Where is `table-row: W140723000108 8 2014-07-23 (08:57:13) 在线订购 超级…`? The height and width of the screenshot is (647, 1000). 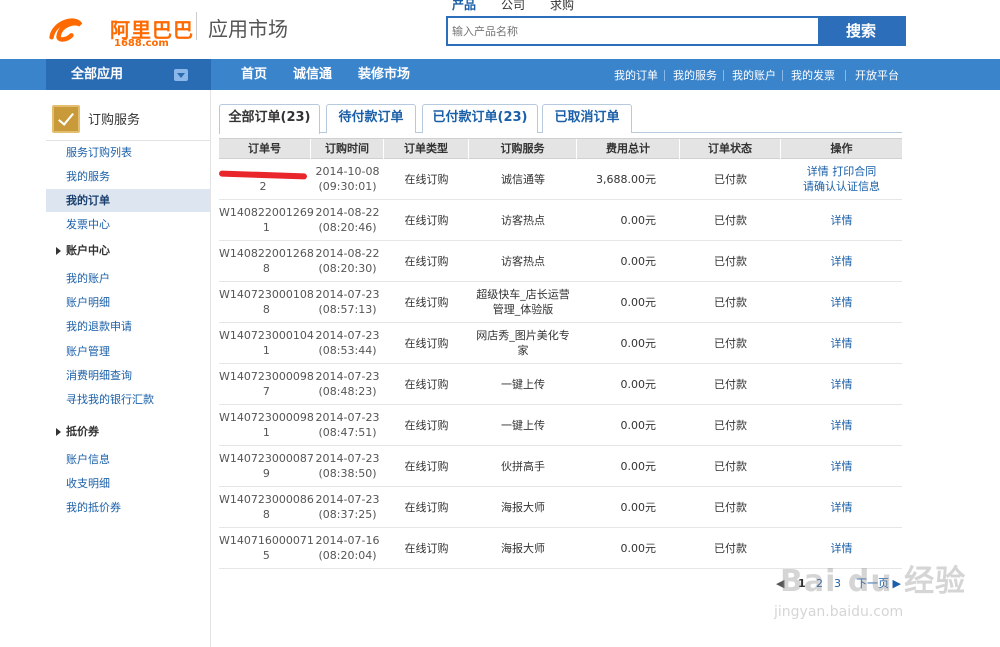 table-row: W140723000108 8 2014-07-23 (08:57:13) 在线订购 超级… is located at coordinates (560, 302).